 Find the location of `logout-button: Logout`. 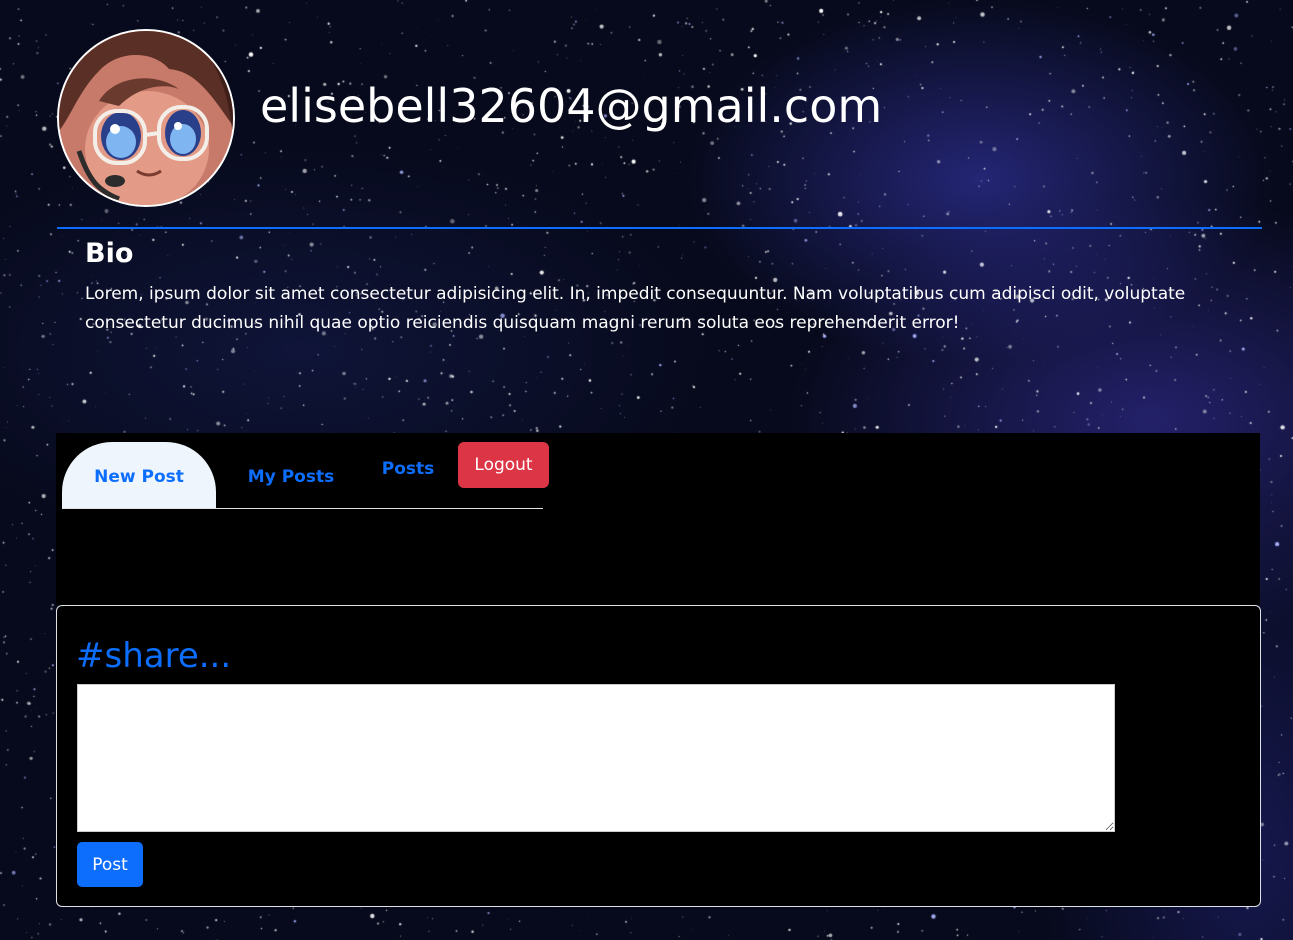

logout-button: Logout is located at coordinates (503, 465).